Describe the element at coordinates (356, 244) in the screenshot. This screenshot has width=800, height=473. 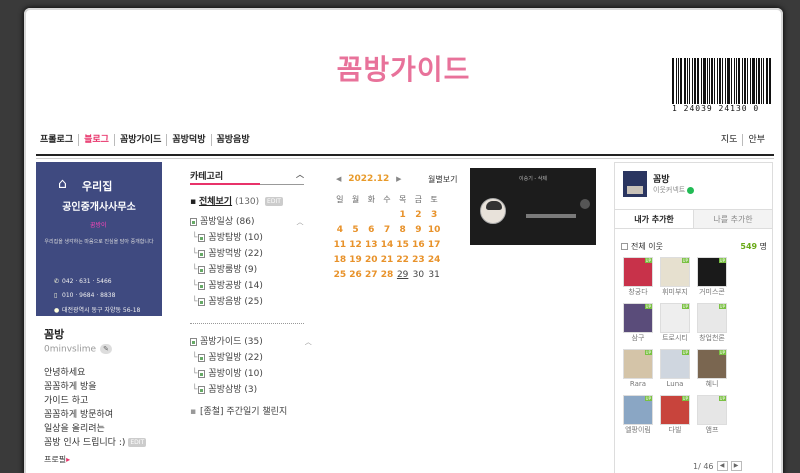
I see `calendar-day: 12` at that location.